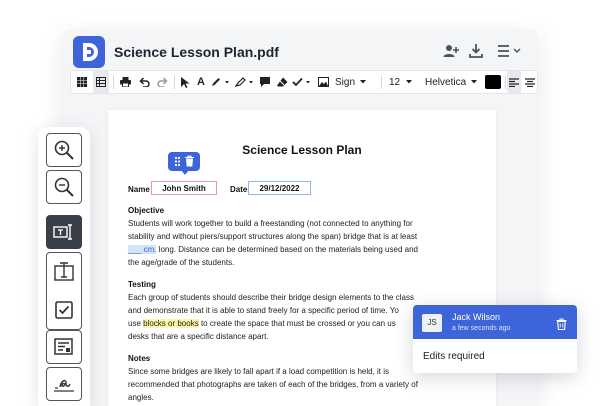  Describe the element at coordinates (300, 51) in the screenshot. I see `title-bar: Science Lesson Plan.pdf` at that location.